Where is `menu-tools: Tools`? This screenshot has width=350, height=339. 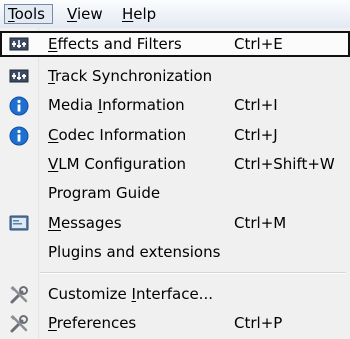
menu-tools: Tools is located at coordinates (28, 14).